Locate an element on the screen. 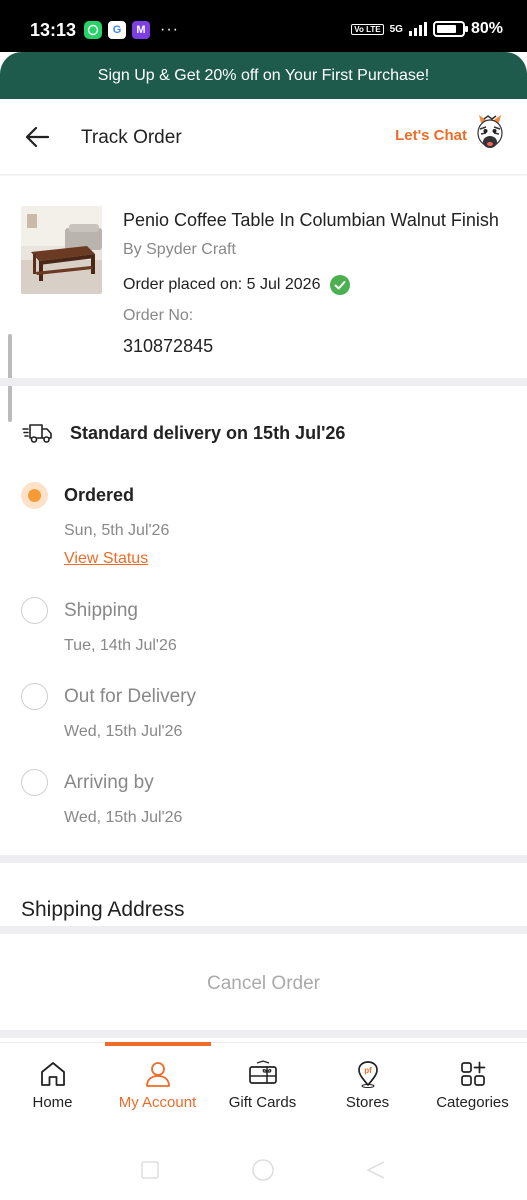 The height and width of the screenshot is (1200, 527). nav-label: Gift Cards is located at coordinates (262, 1102).